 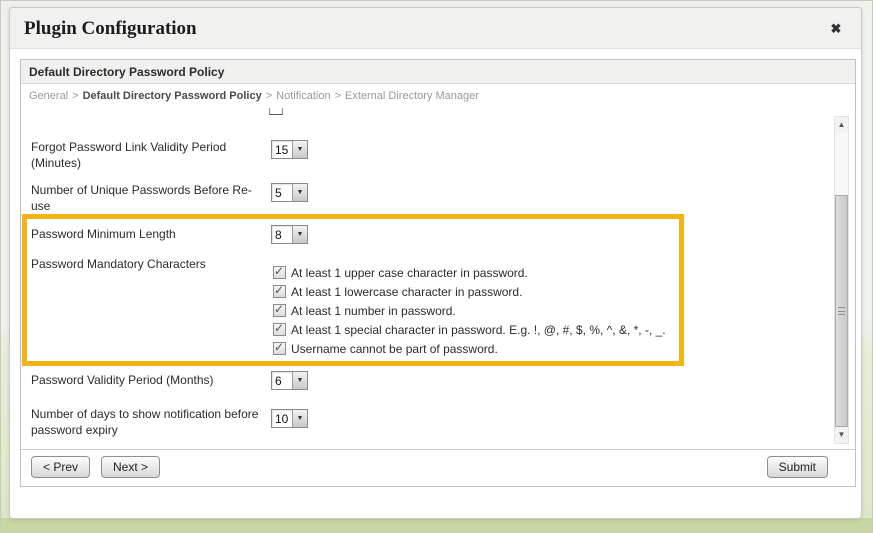 What do you see at coordinates (373, 310) in the screenshot?
I see `checkbox-label: At least 1 number in password.` at bounding box center [373, 310].